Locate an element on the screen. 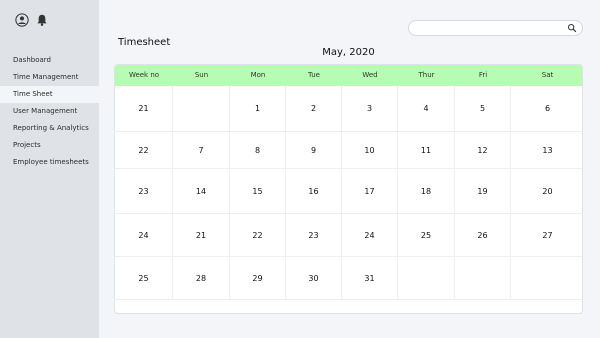 This screenshot has width=600, height=338. week-number-cell: 24 is located at coordinates (144, 235).